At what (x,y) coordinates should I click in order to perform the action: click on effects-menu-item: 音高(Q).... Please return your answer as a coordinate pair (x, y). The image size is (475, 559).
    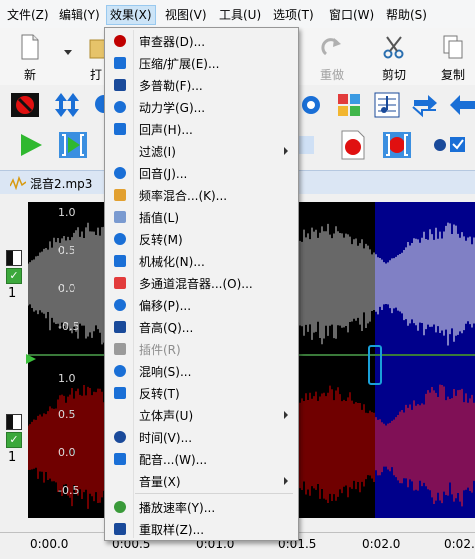
    Looking at the image, I should click on (201, 327).